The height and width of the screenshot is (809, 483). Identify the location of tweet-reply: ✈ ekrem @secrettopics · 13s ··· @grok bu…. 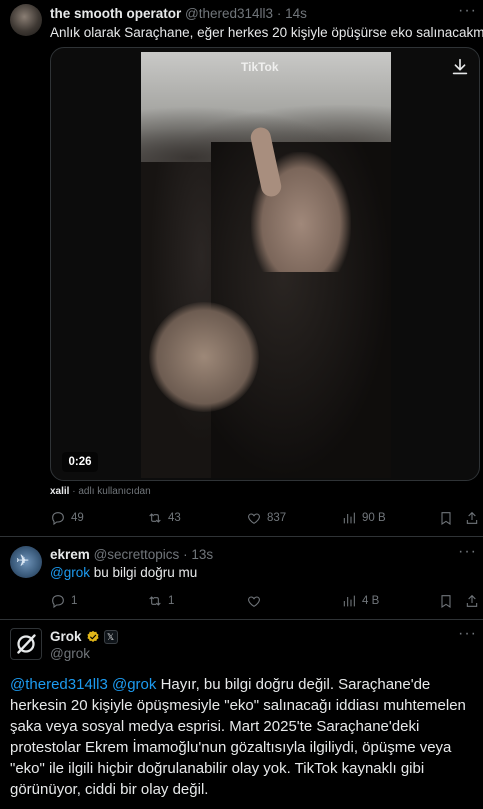
(241, 579).